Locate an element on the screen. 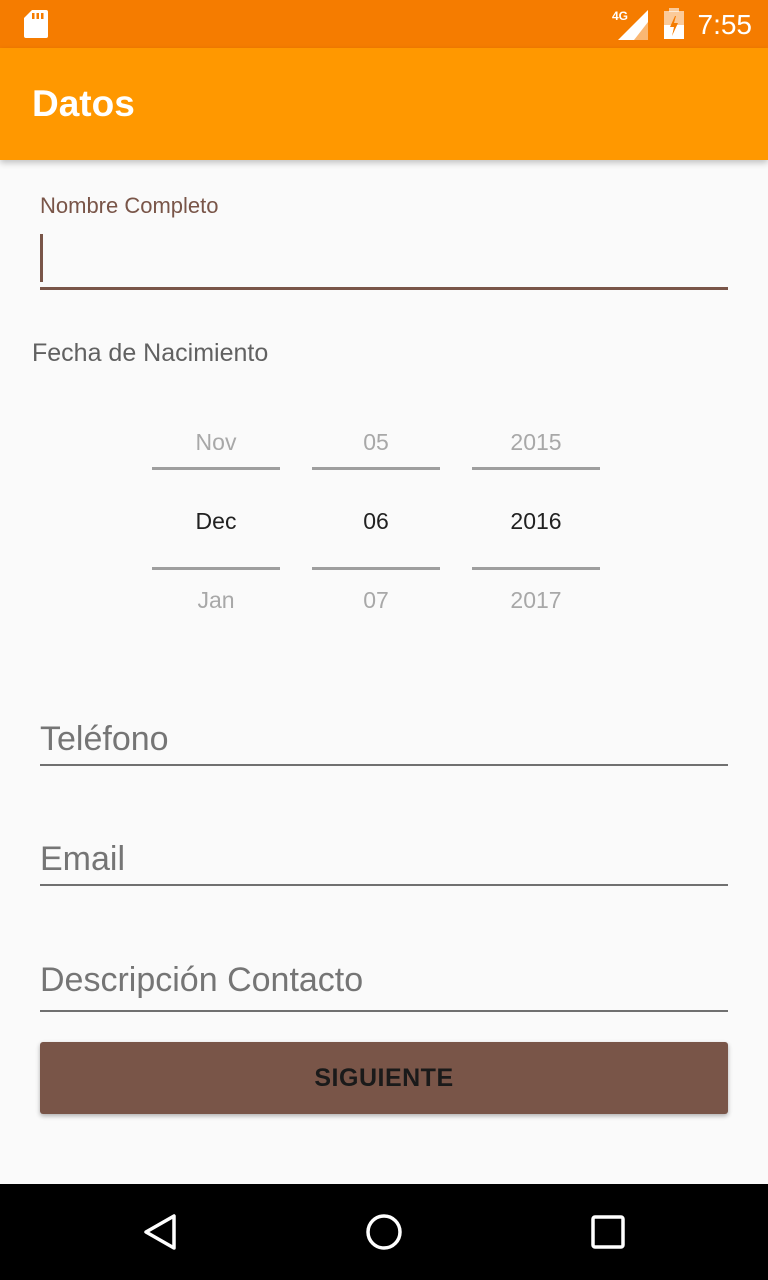  status-bar: 4G 7:55 is located at coordinates (384, 24).